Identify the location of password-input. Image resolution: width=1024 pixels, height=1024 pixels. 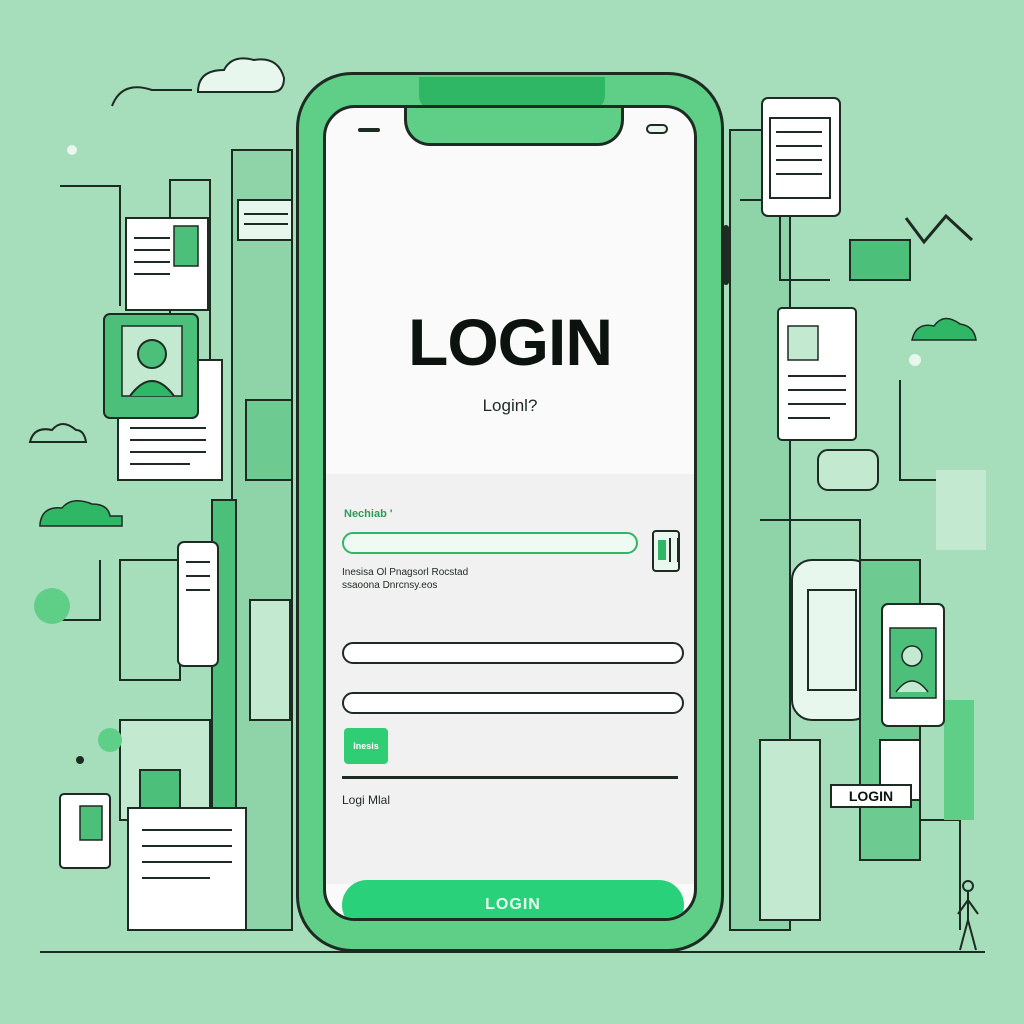
(513, 703).